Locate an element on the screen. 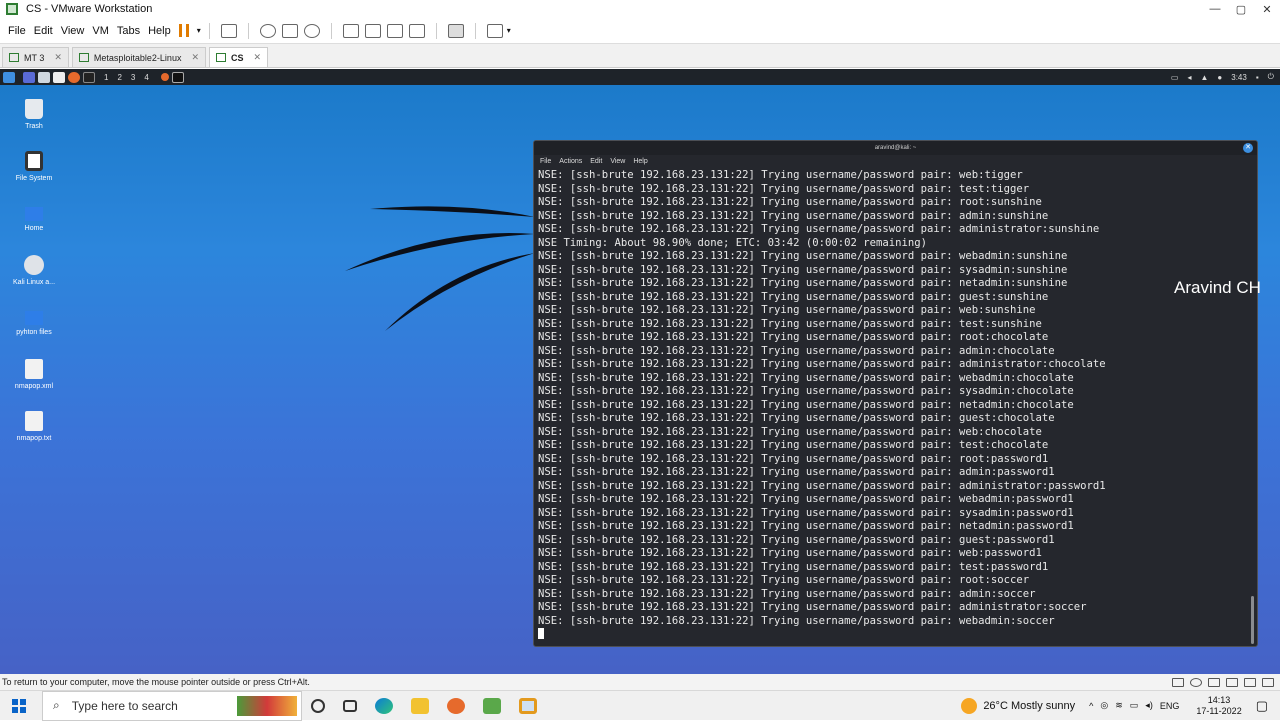 This screenshot has width=1280, height=721. menu-help: Help is located at coordinates (159, 31).